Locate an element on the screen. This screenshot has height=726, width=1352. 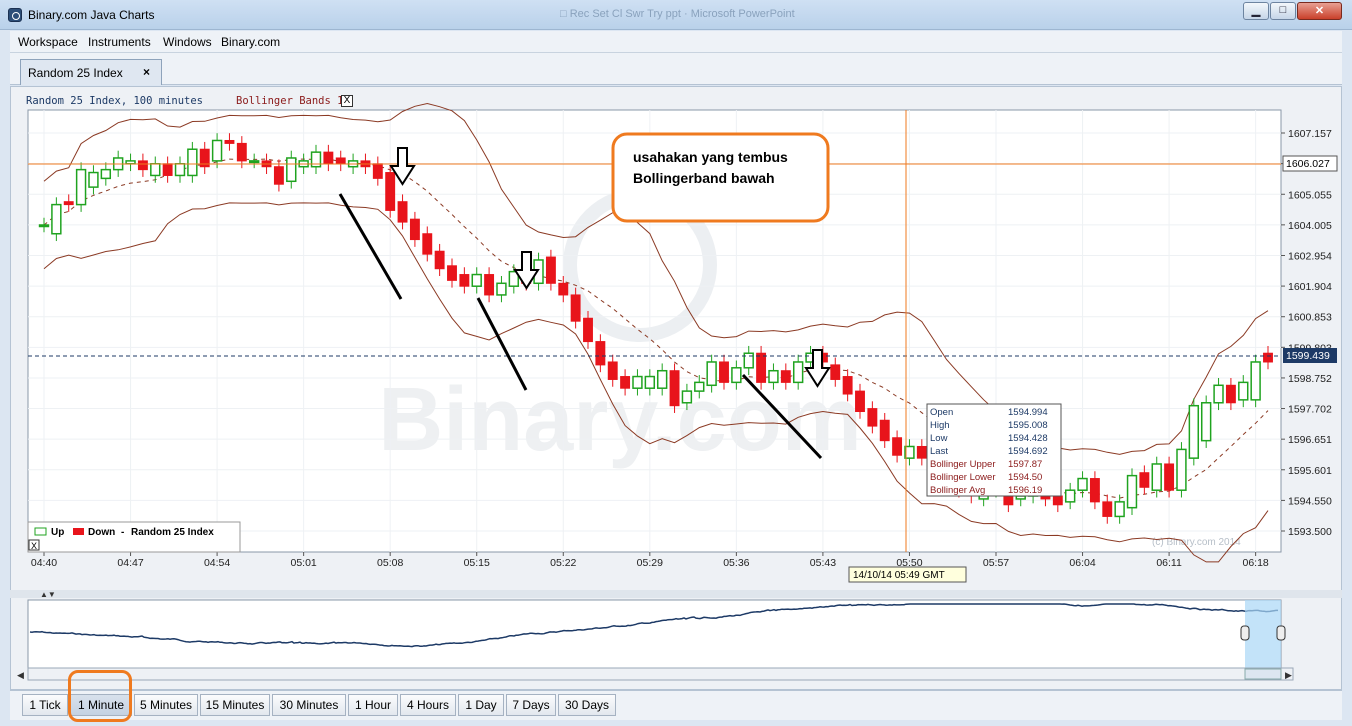
timeframe-30-minutes: 30 Minutes is located at coordinates (309, 705).